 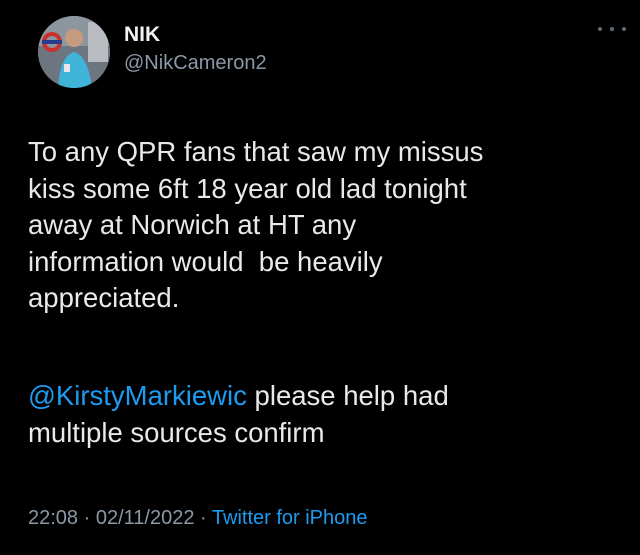 What do you see at coordinates (53, 518) in the screenshot?
I see `tweet-time: 22:08` at bounding box center [53, 518].